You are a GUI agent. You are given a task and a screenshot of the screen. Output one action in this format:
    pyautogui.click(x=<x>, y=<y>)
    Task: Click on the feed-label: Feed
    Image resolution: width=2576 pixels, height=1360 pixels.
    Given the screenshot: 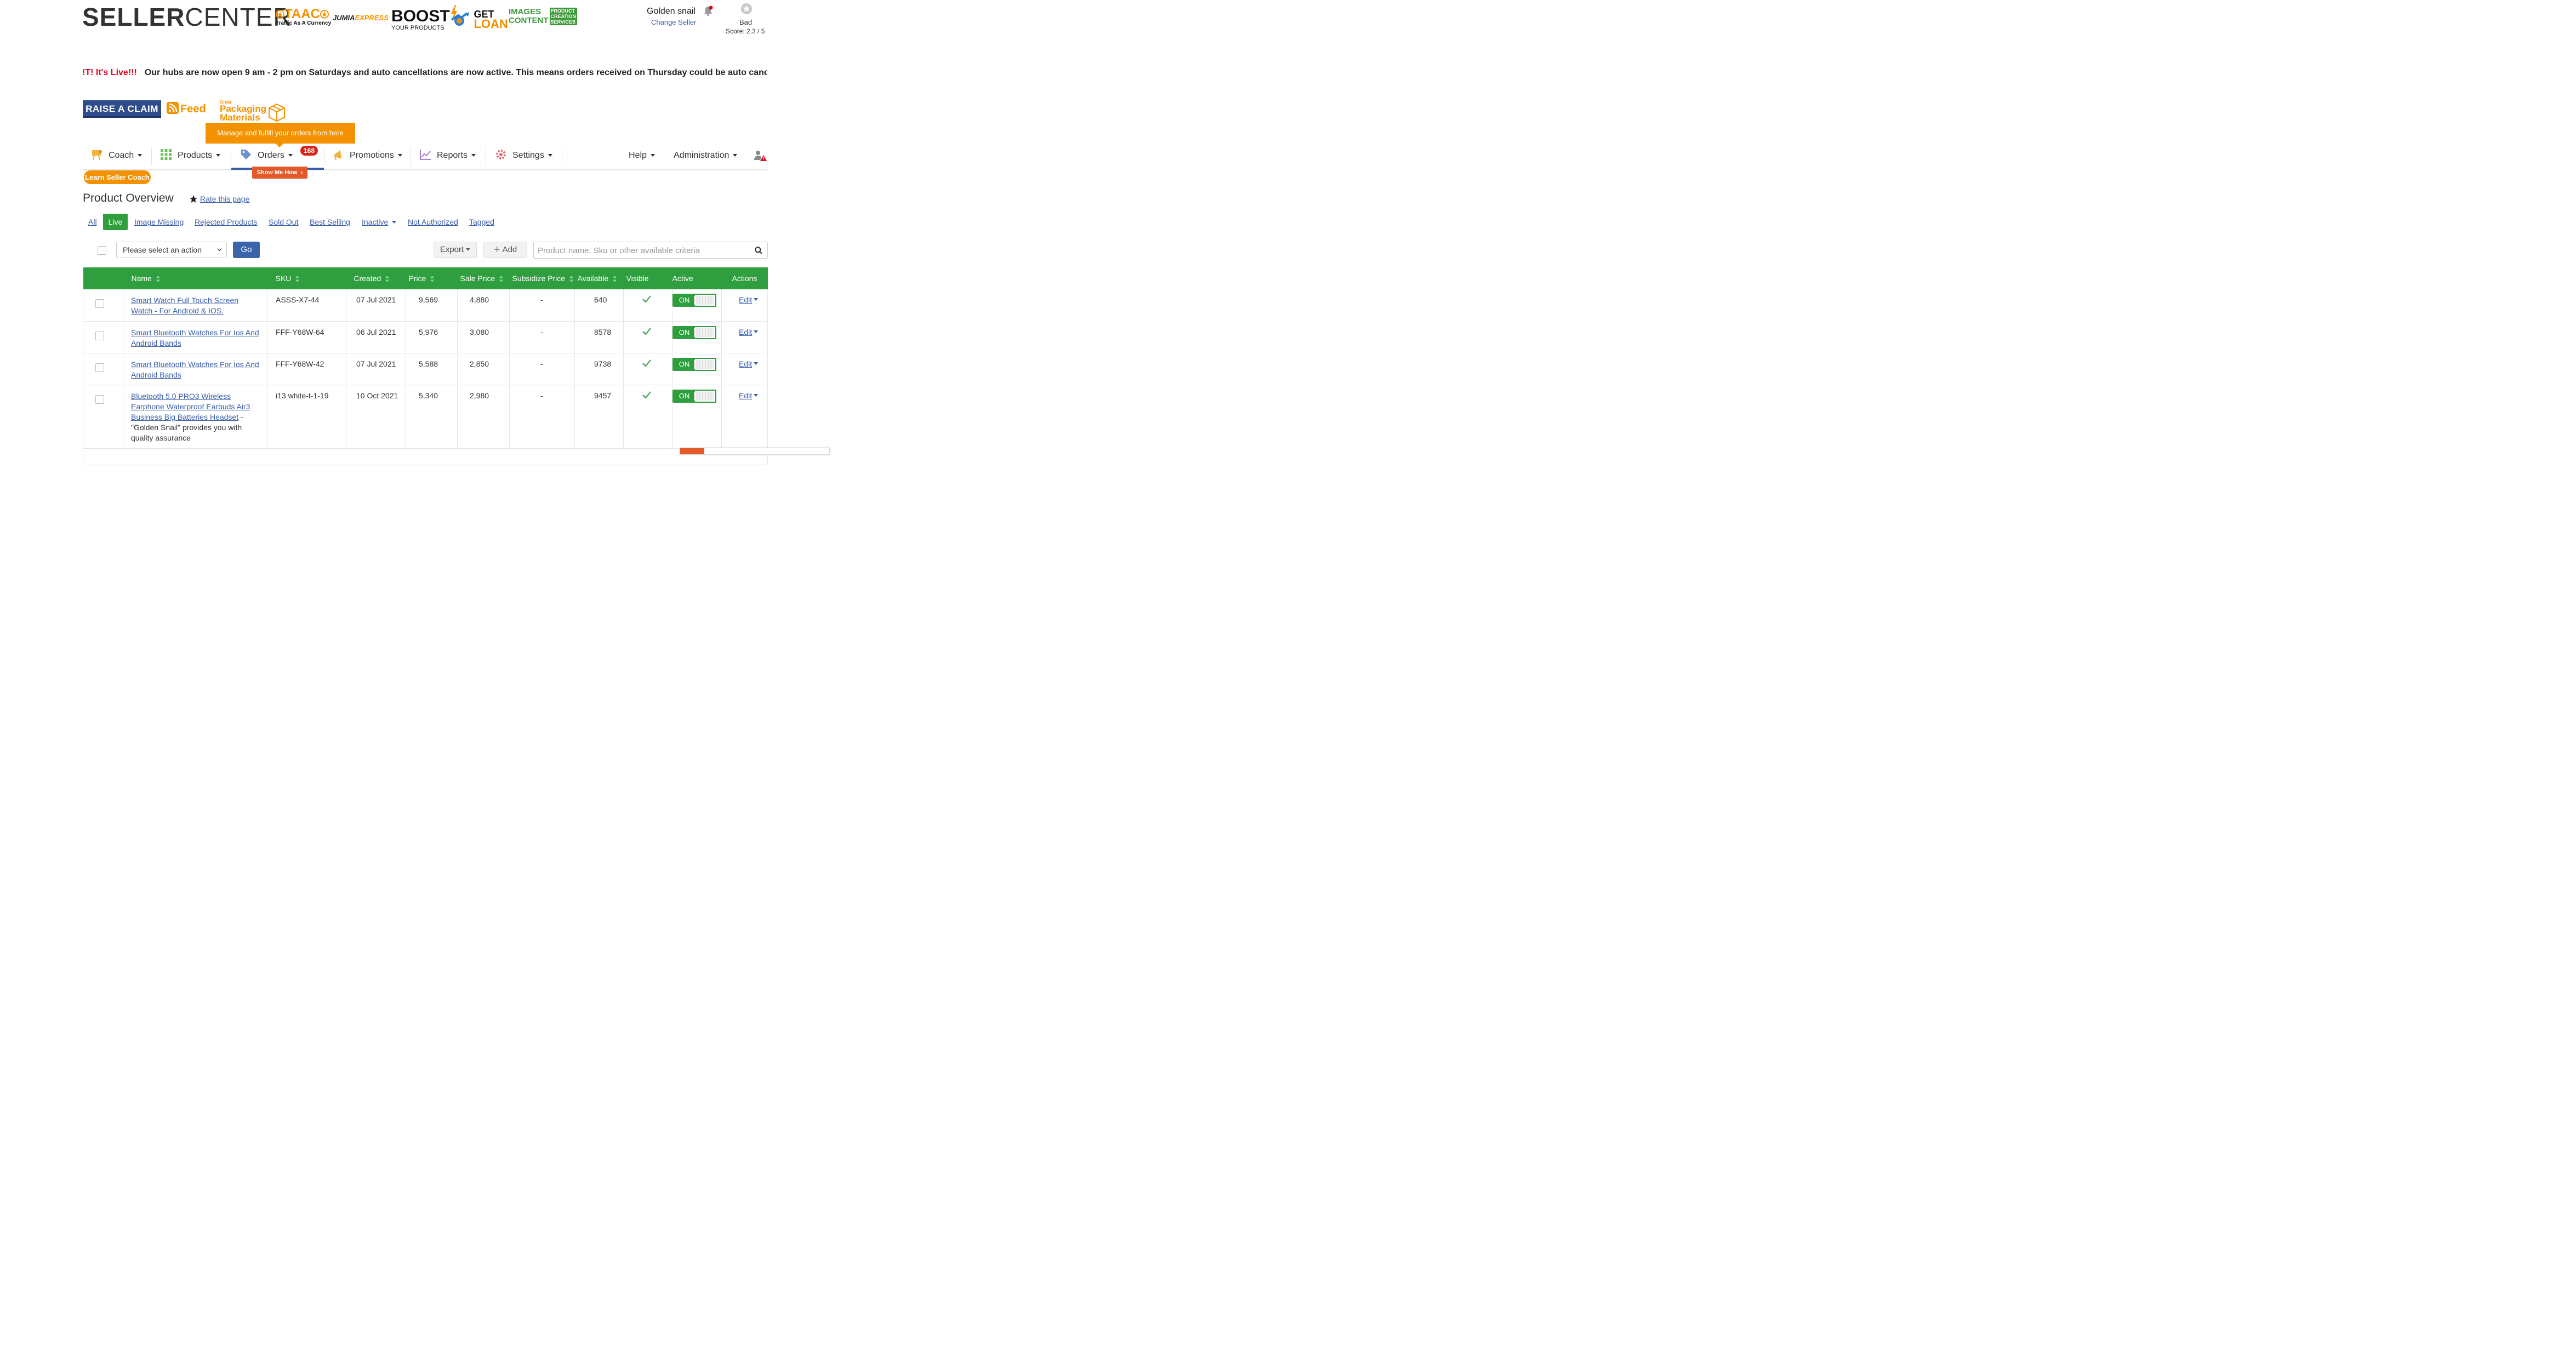 What is the action you would take?
    pyautogui.click(x=193, y=109)
    